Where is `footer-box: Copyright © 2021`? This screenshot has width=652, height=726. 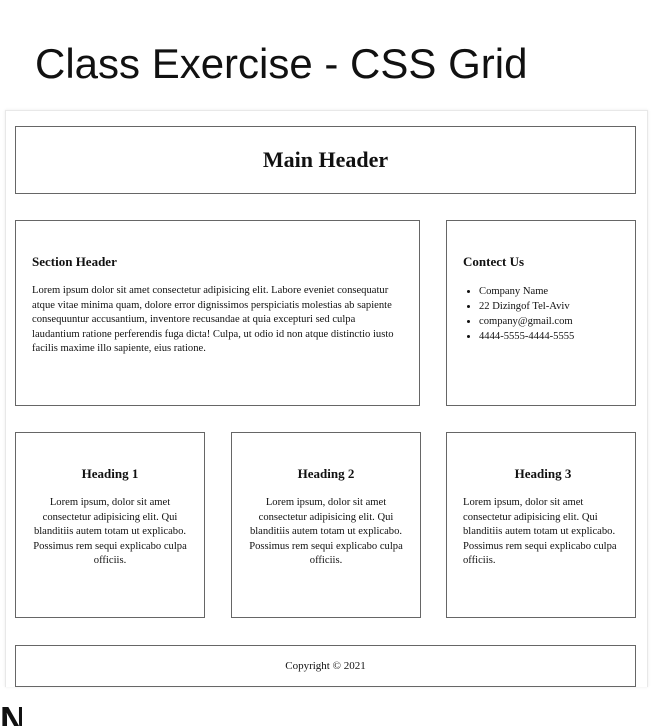 footer-box: Copyright © 2021 is located at coordinates (325, 666).